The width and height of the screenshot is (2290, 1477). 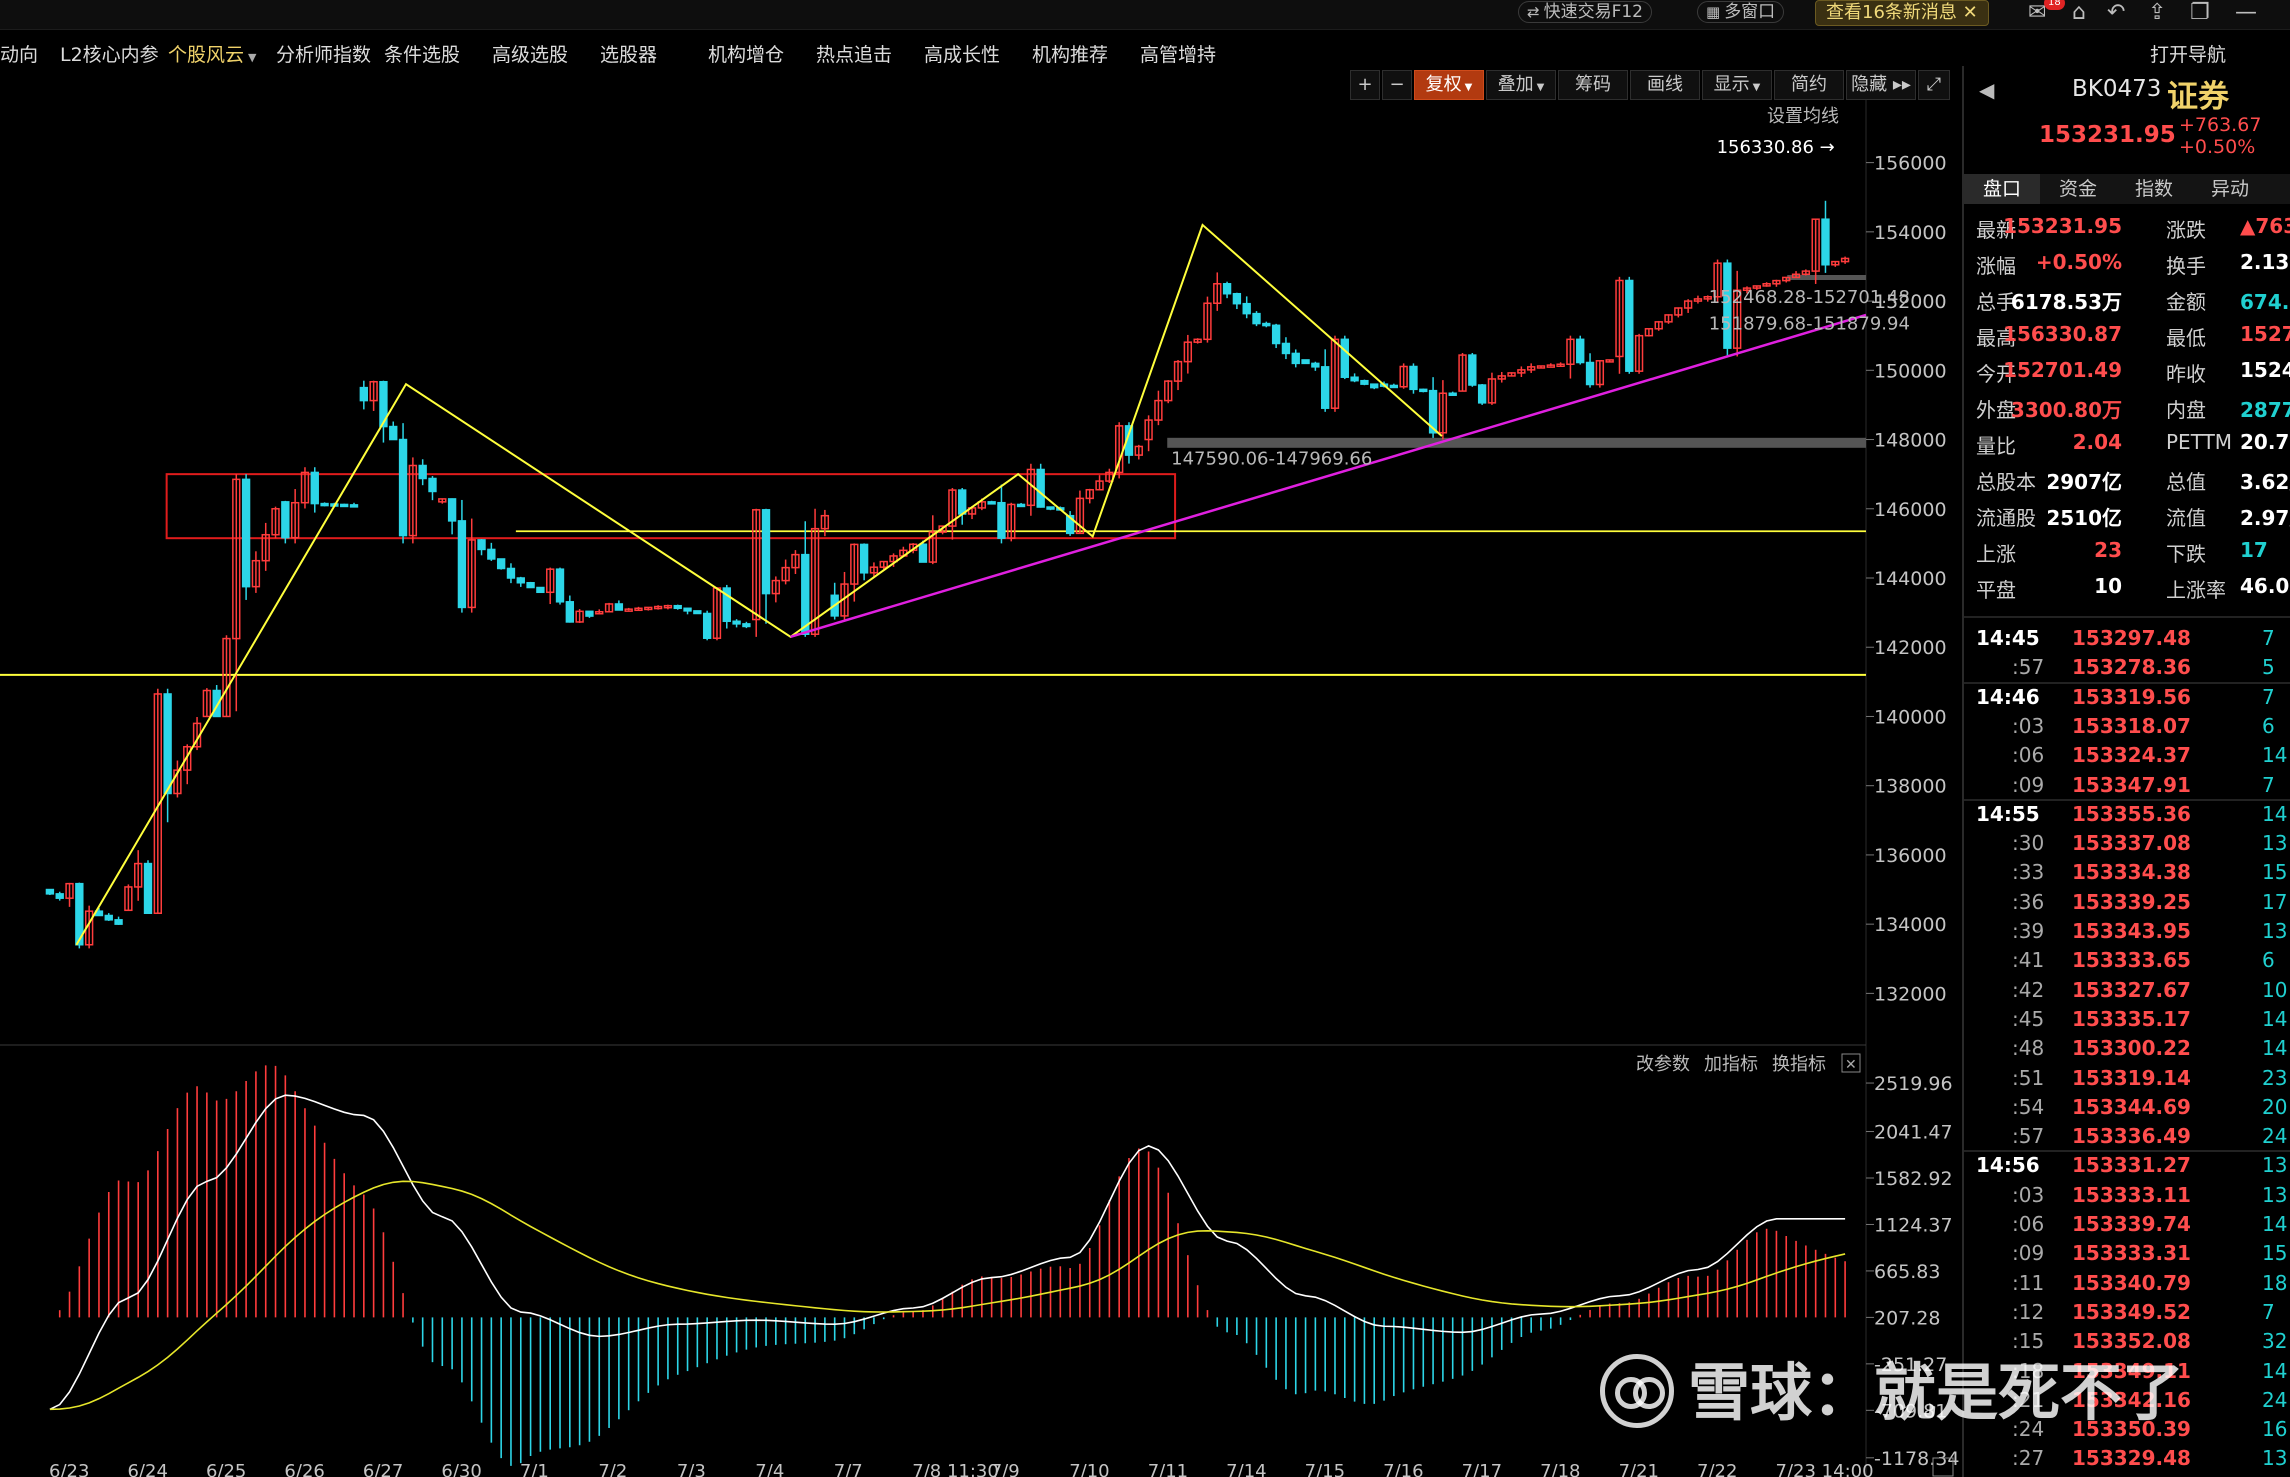 I want to click on minimize-icon: —, so click(x=2246, y=13).